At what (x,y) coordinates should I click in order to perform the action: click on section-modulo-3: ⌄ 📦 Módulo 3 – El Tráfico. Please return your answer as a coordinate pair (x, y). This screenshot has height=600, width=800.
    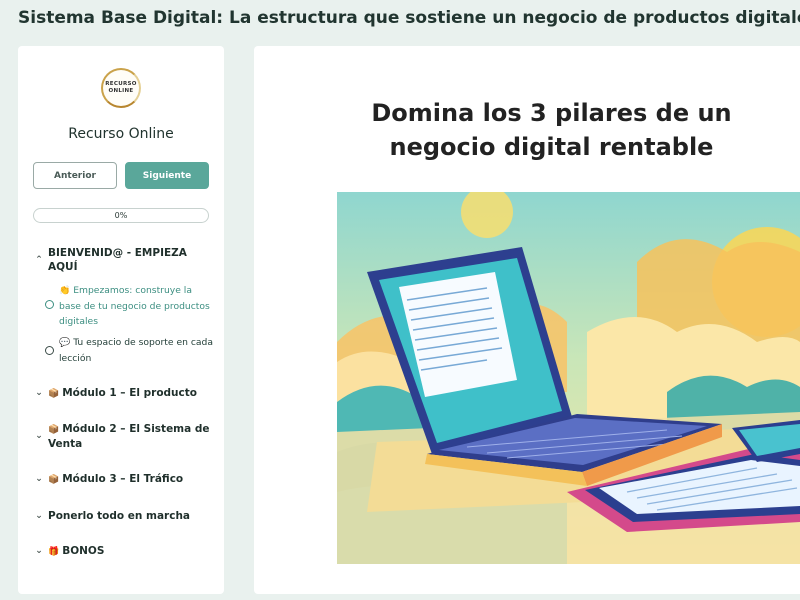
    Looking at the image, I should click on (124, 480).